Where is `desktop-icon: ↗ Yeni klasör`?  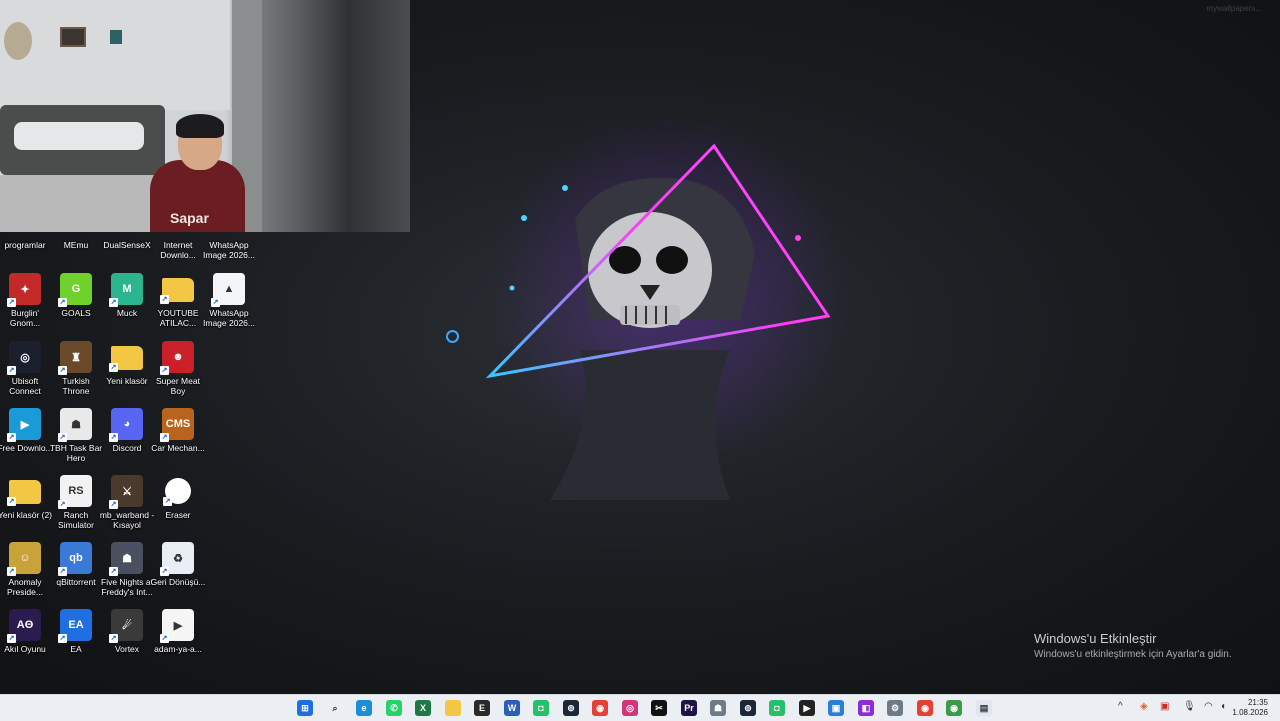 desktop-icon: ↗ Yeni klasör is located at coordinates (127, 363).